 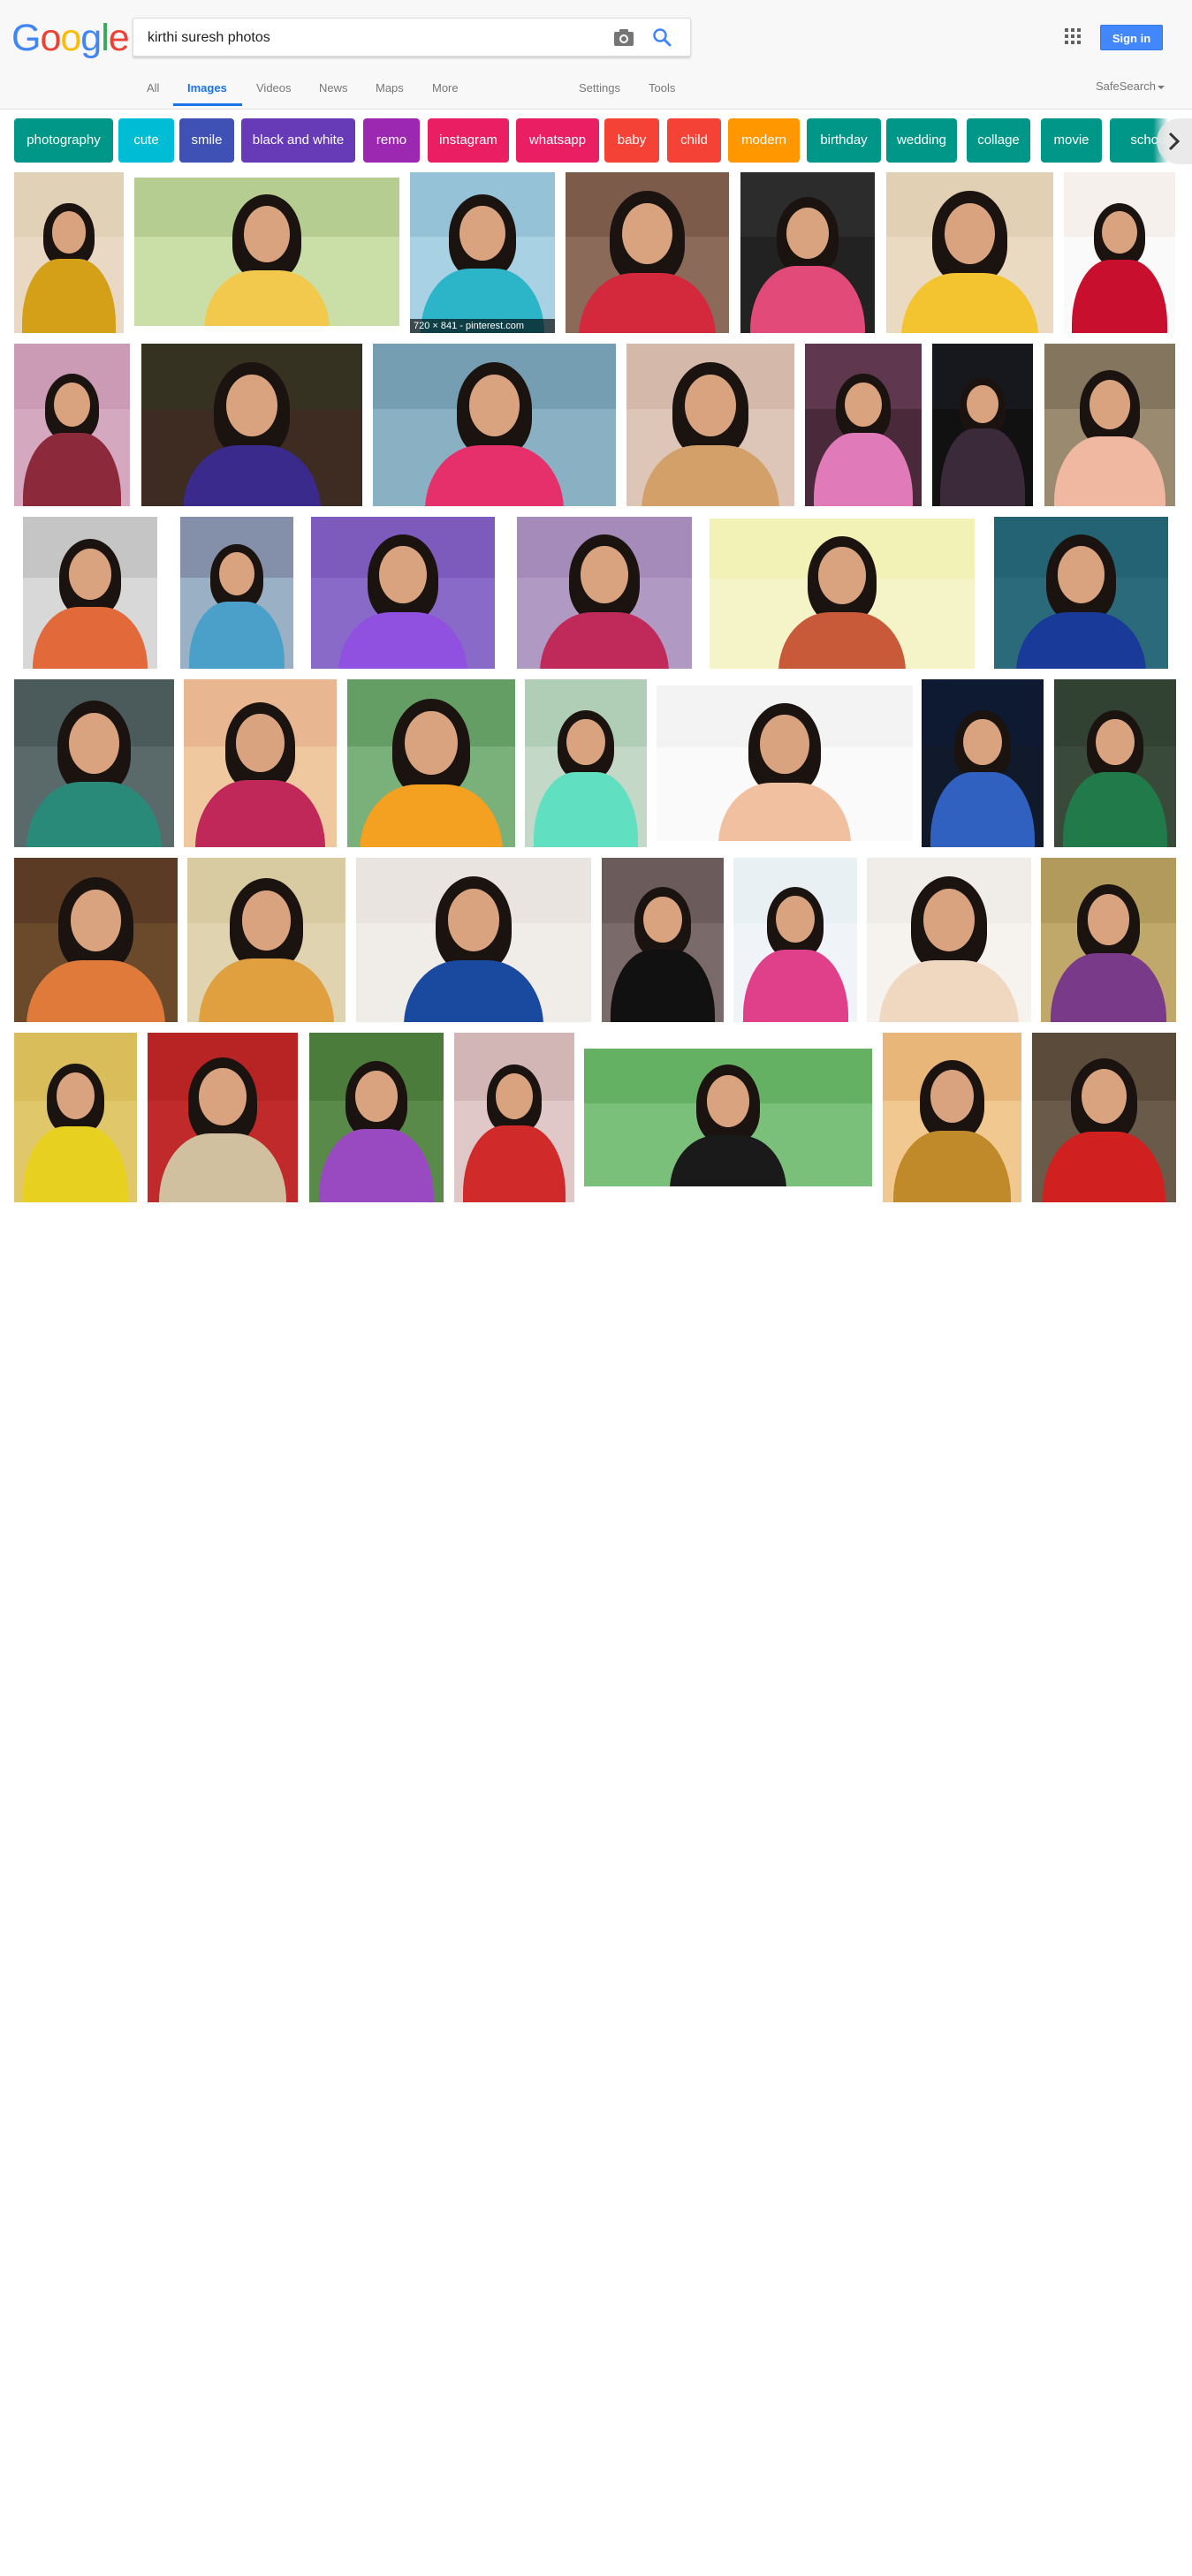 I want to click on apps-grid-icon, so click(x=1073, y=36).